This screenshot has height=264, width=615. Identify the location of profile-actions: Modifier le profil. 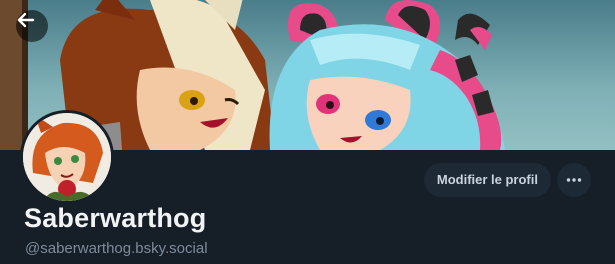
(507, 180).